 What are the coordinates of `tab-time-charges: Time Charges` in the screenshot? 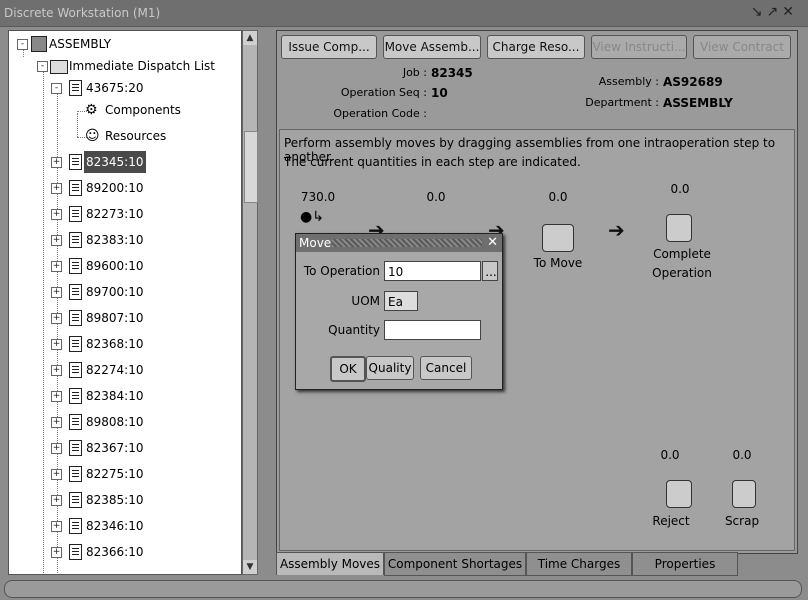 It's located at (579, 564).